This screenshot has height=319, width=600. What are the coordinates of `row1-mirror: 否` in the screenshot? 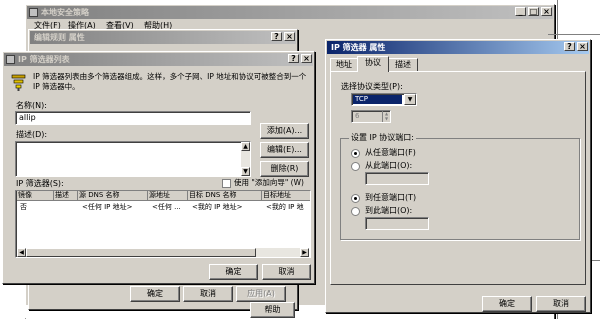 It's located at (23, 207).